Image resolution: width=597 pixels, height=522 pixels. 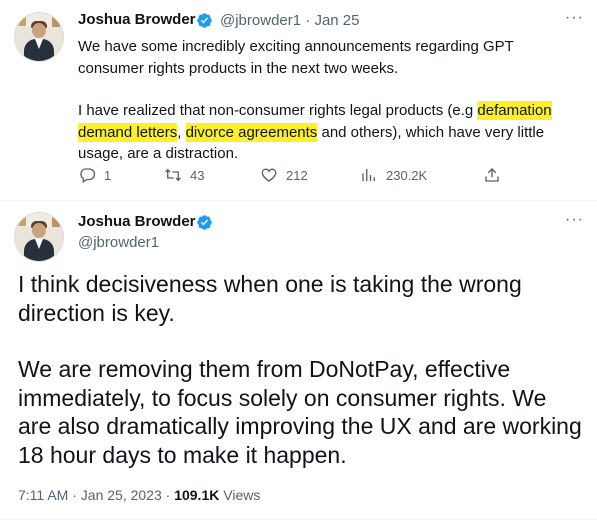 What do you see at coordinates (197, 175) in the screenshot?
I see `retweet-count: 43` at bounding box center [197, 175].